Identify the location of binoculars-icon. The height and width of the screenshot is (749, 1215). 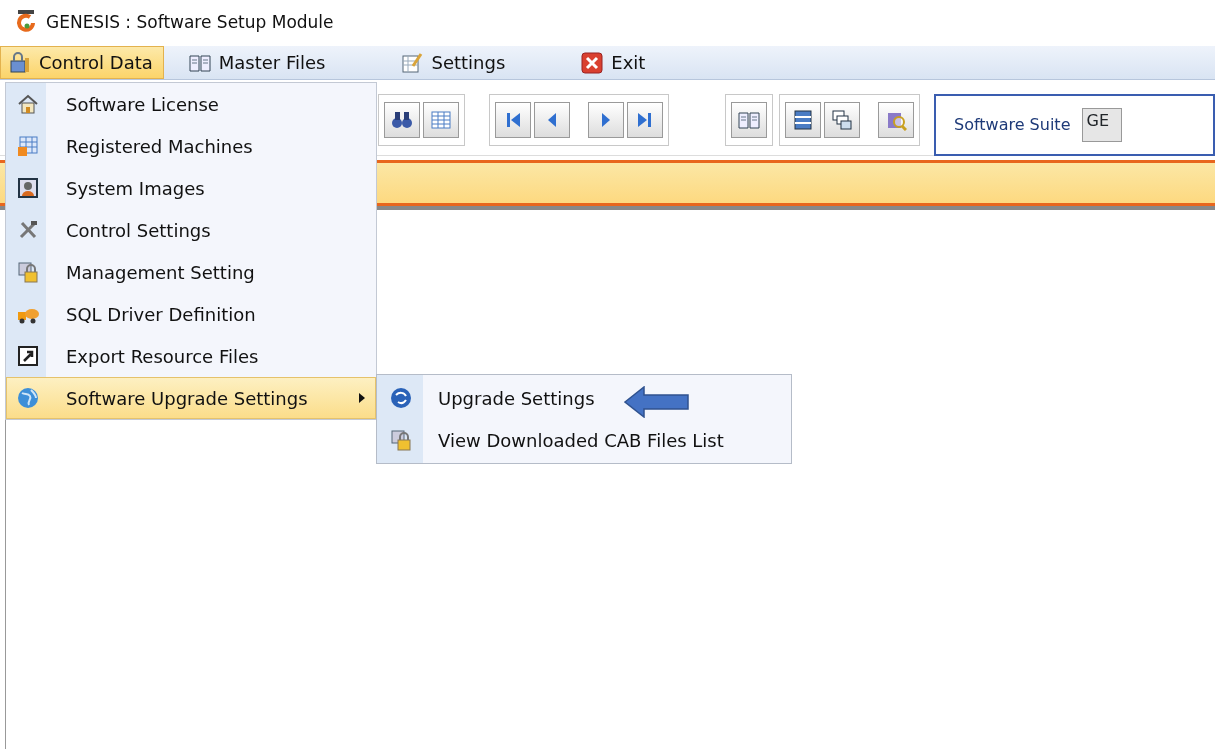
(402, 120).